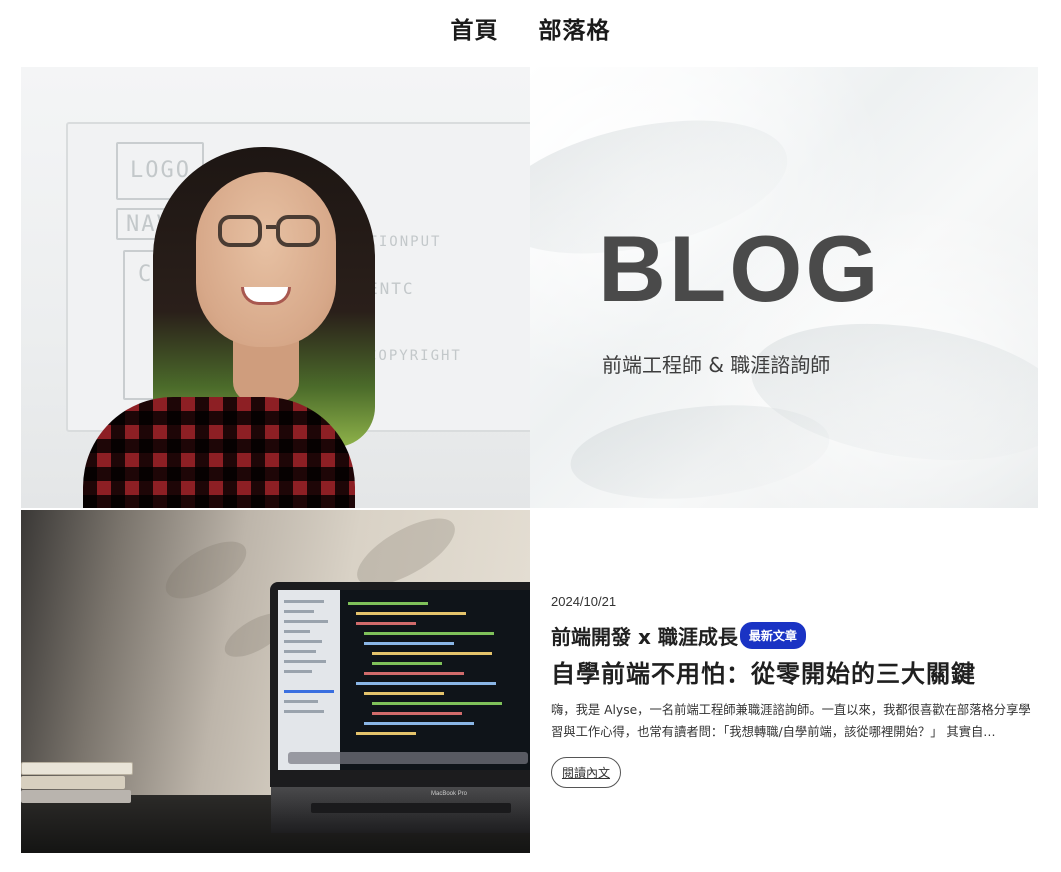 The image size is (1061, 872). I want to click on stacked-books, so click(78, 786).